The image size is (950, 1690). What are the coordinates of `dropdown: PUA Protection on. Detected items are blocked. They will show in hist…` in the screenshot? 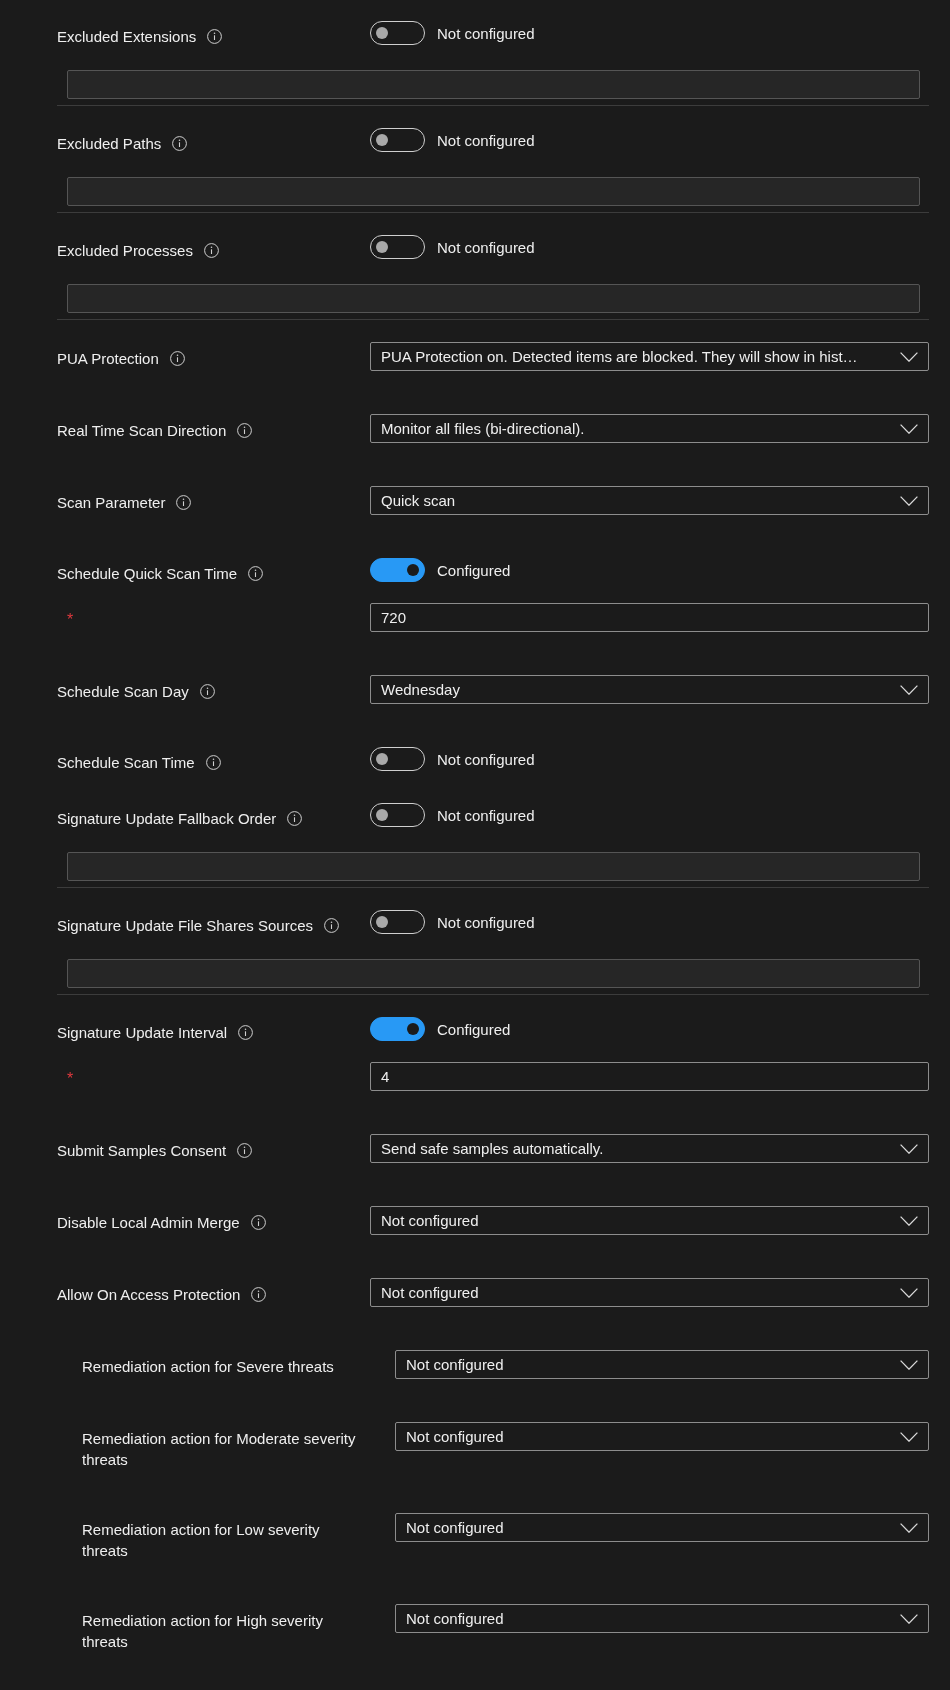 It's located at (649, 356).